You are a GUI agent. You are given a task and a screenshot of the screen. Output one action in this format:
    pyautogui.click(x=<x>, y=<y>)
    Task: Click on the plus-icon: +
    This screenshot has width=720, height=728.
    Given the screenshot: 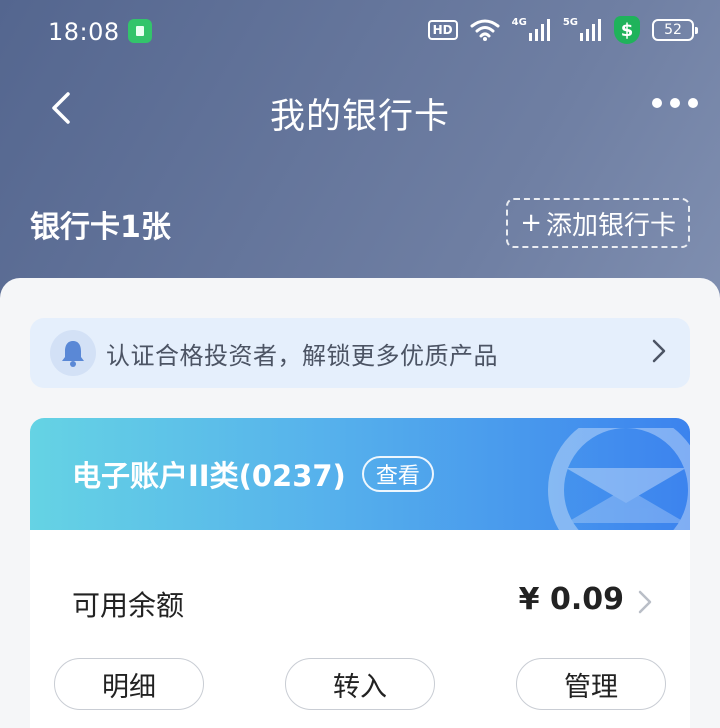 What is the action you would take?
    pyautogui.click(x=531, y=223)
    